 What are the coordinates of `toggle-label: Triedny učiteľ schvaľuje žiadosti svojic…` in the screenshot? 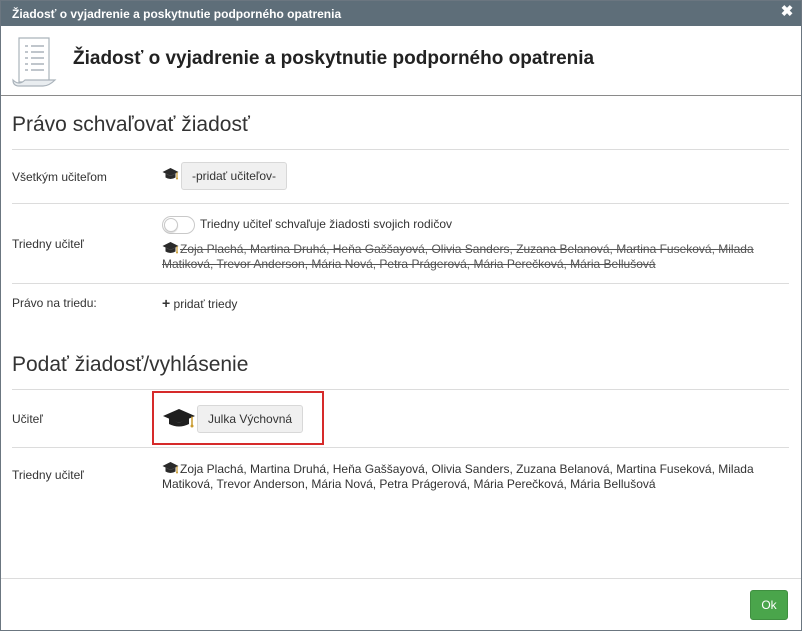 It's located at (326, 224).